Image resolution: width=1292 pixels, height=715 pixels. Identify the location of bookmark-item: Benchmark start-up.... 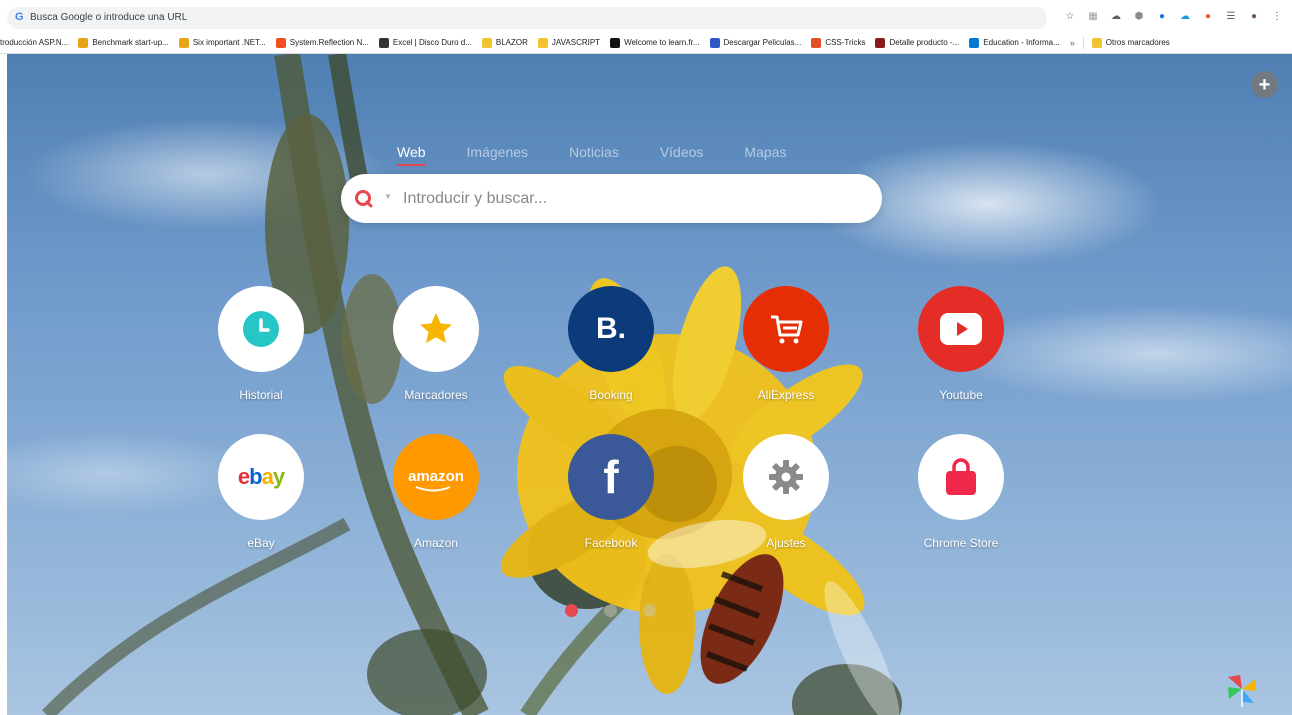
(123, 42).